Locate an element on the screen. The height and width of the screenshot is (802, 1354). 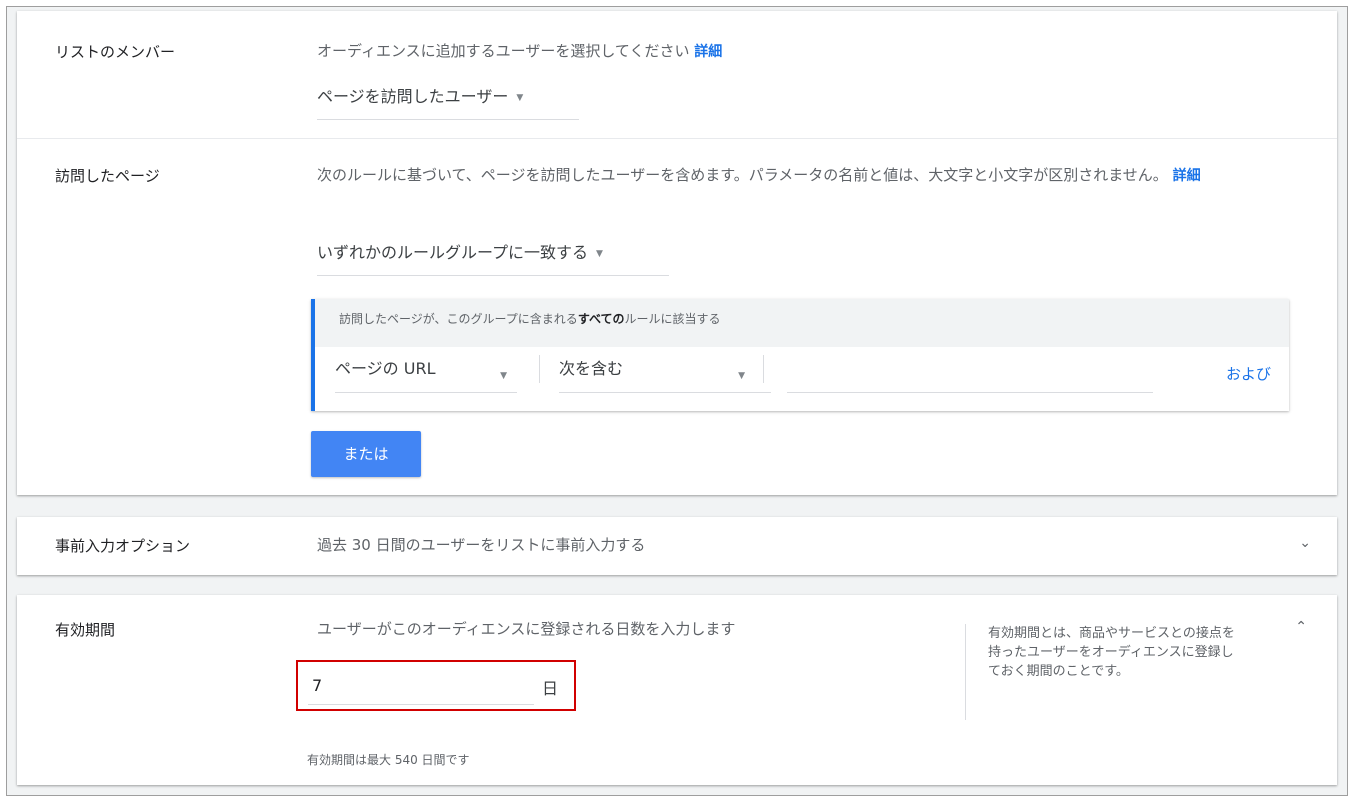
duration-max-note: 有効期間は最大 540 日間です is located at coordinates (388, 760).